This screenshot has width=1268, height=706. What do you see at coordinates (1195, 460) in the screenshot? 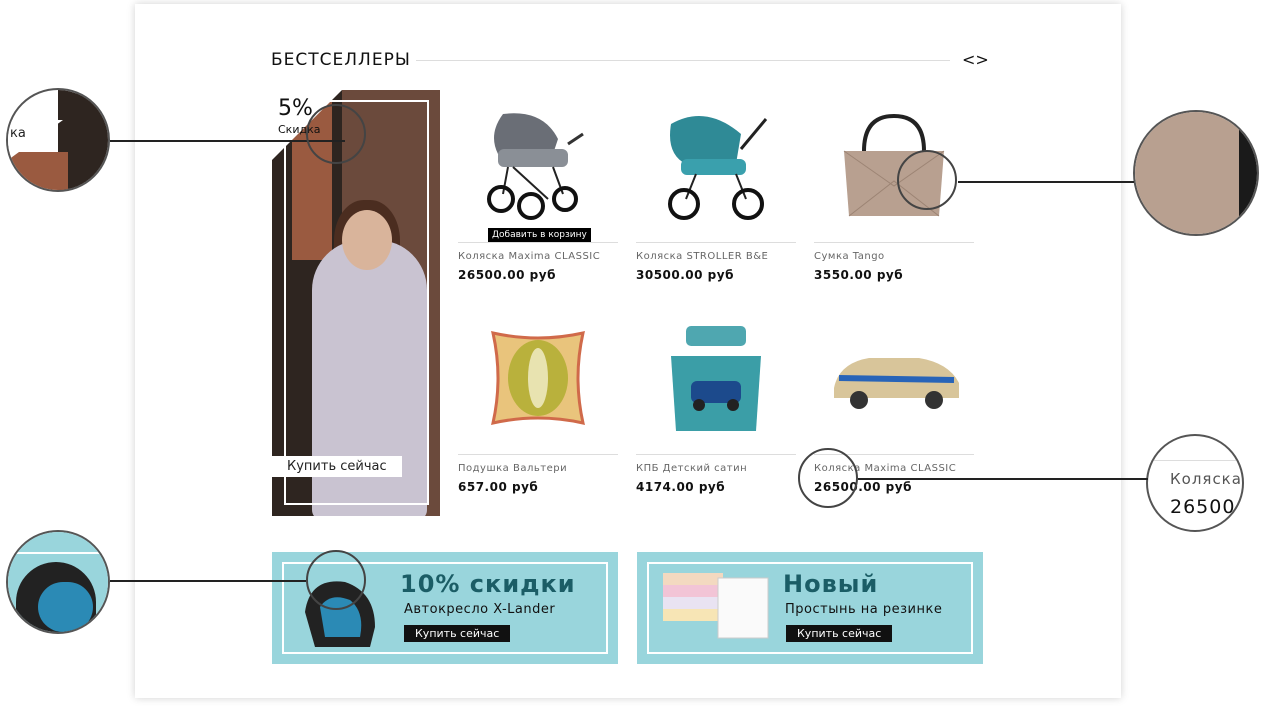
I see `zoom-divider` at bounding box center [1195, 460].